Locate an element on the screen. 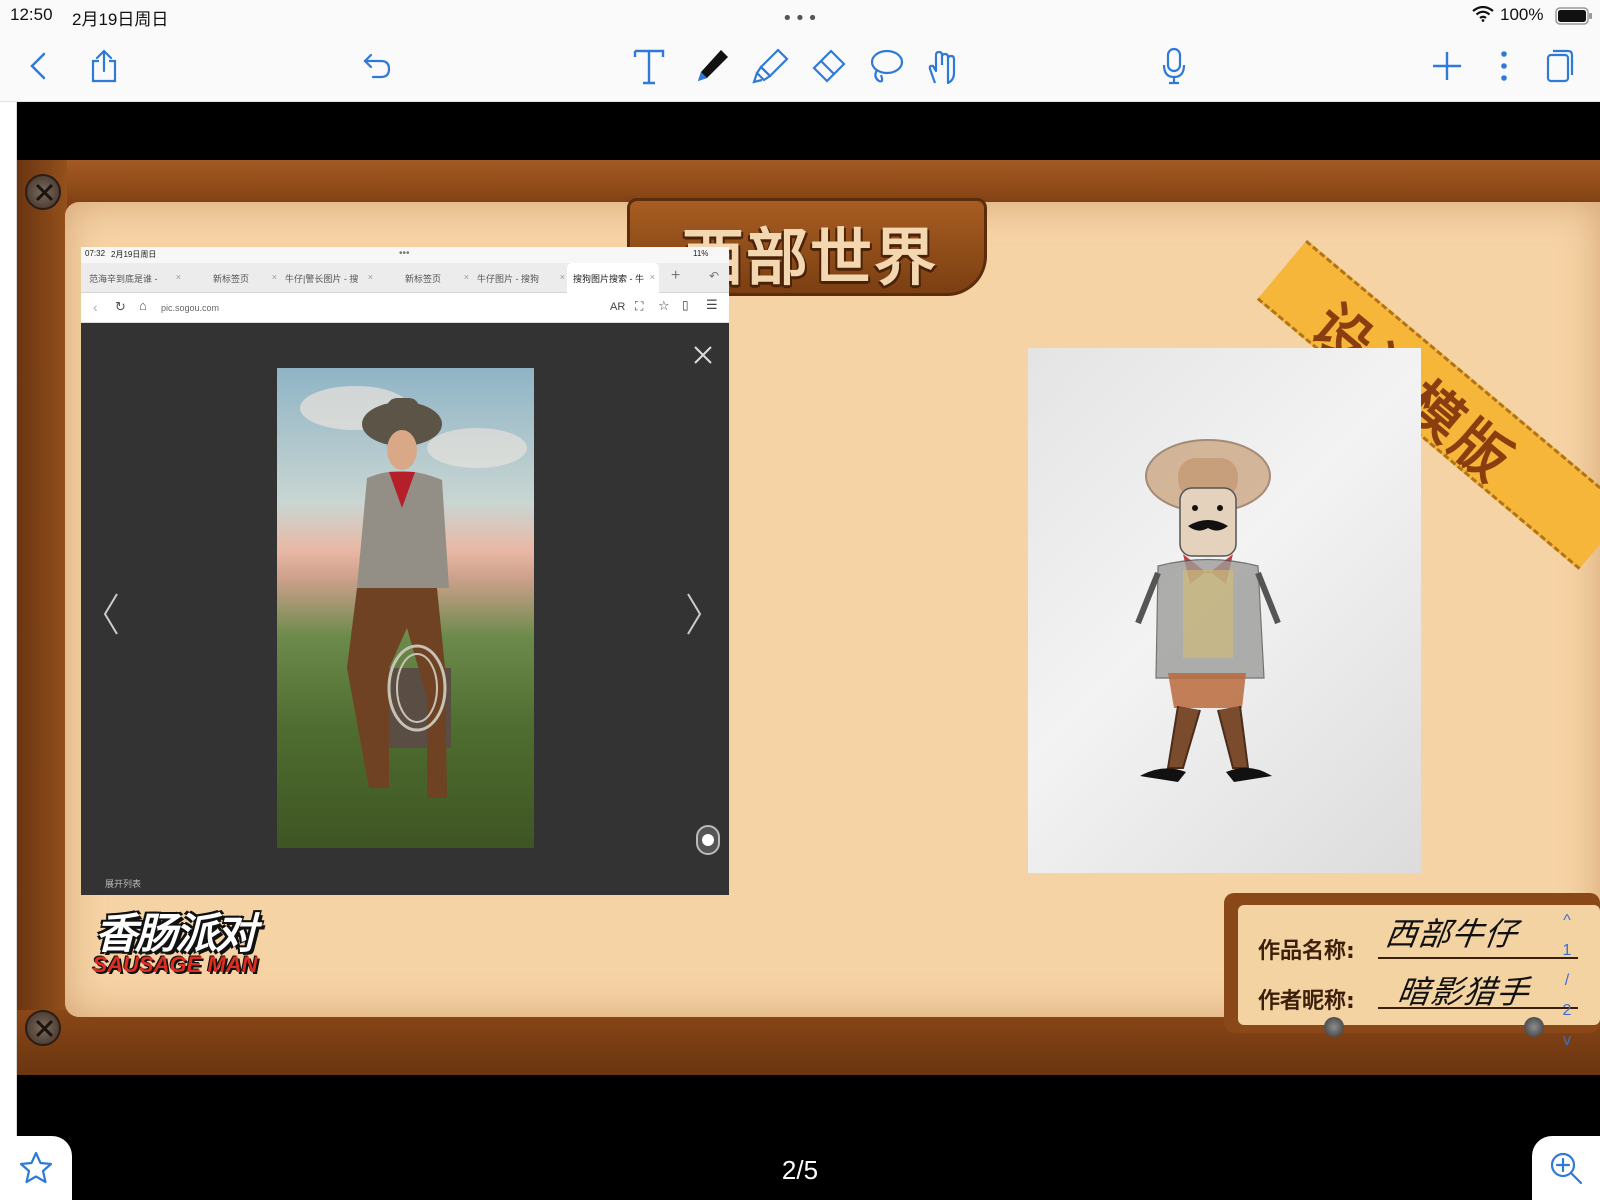 The image size is (1600, 1200). embedded-tab: 牛仔图片 - 搜狗 × is located at coordinates (519, 278).